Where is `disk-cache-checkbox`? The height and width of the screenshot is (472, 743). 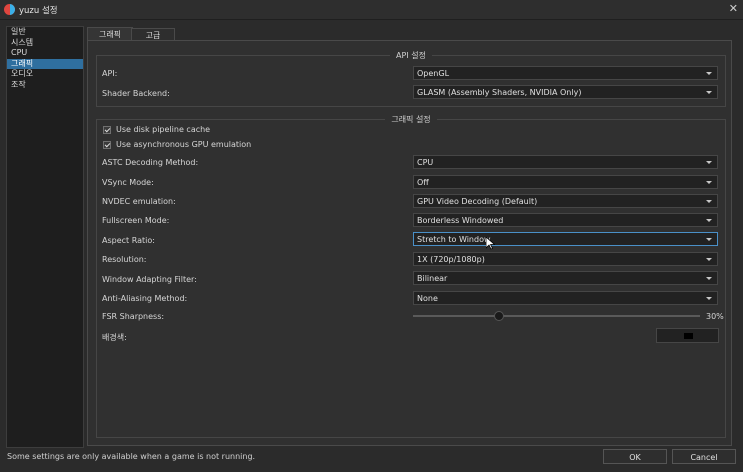
disk-cache-checkbox is located at coordinates (107, 130).